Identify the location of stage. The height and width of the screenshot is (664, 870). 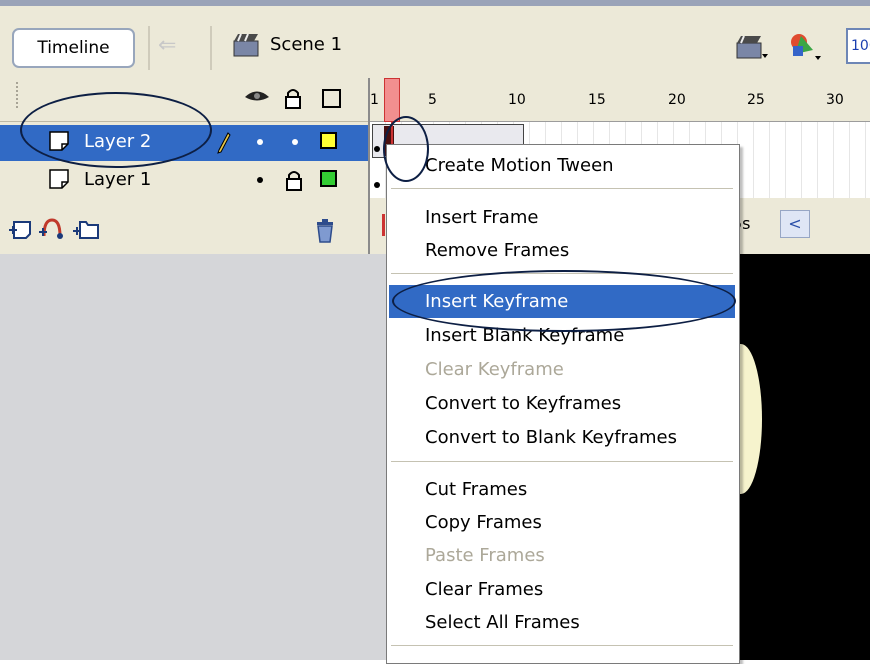
(805, 457).